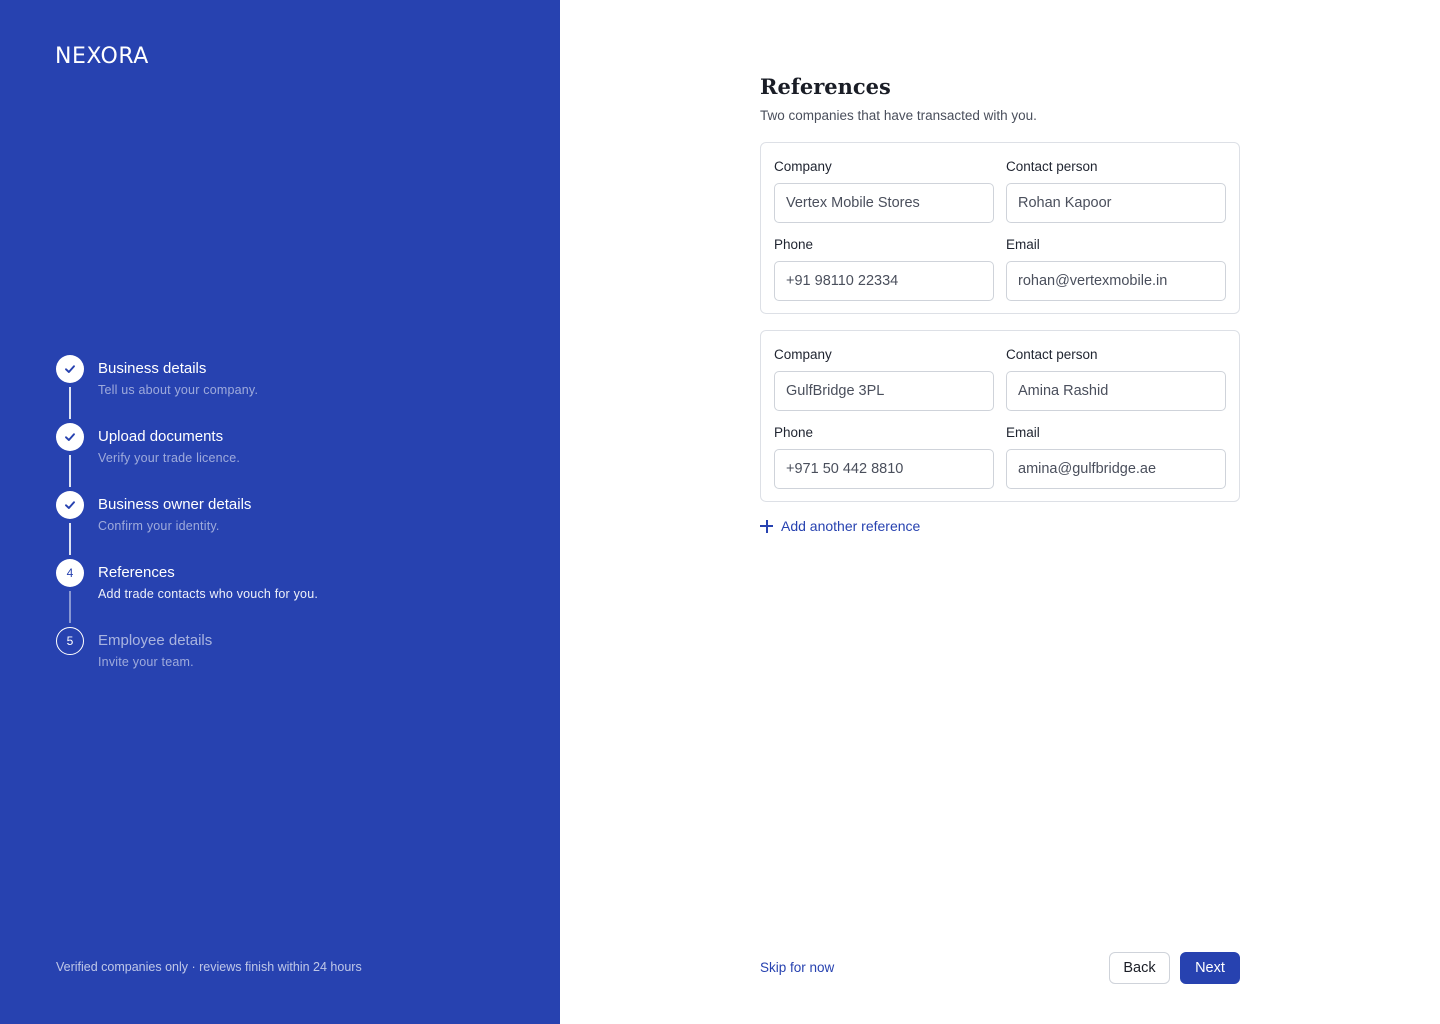  What do you see at coordinates (161, 436) in the screenshot?
I see `step-title: Upload documents` at bounding box center [161, 436].